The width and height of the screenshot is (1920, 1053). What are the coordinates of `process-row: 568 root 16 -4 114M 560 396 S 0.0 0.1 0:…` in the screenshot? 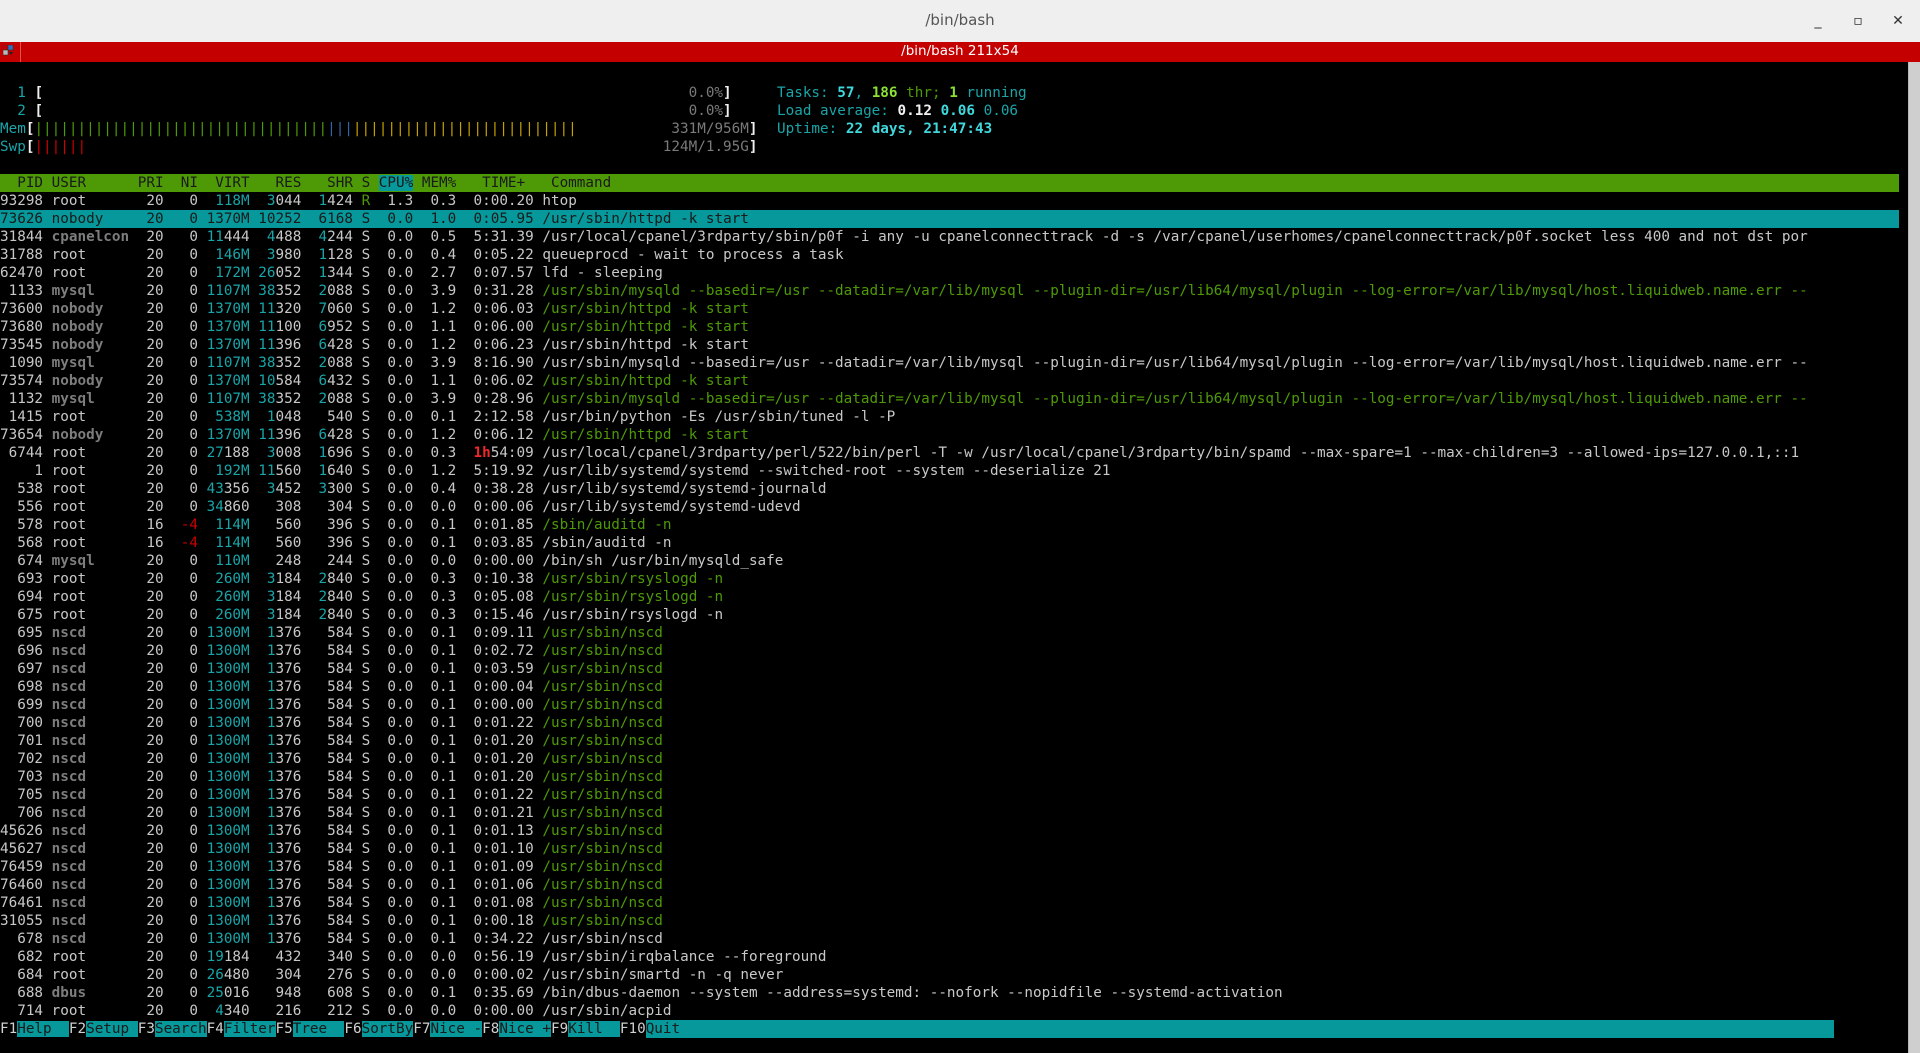 It's located at (950, 543).